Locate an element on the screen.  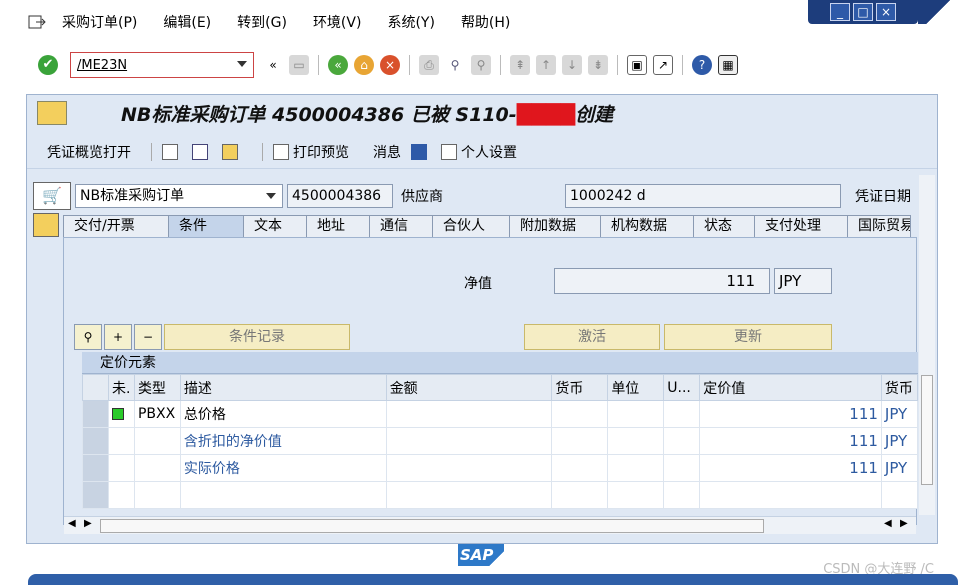
command-field is located at coordinates (162, 65).